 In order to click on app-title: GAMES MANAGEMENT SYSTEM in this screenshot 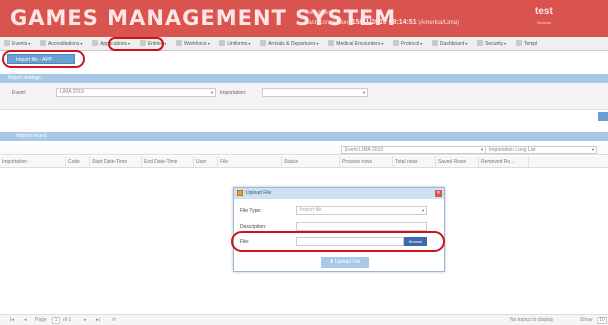, I will do `click(203, 18)`.